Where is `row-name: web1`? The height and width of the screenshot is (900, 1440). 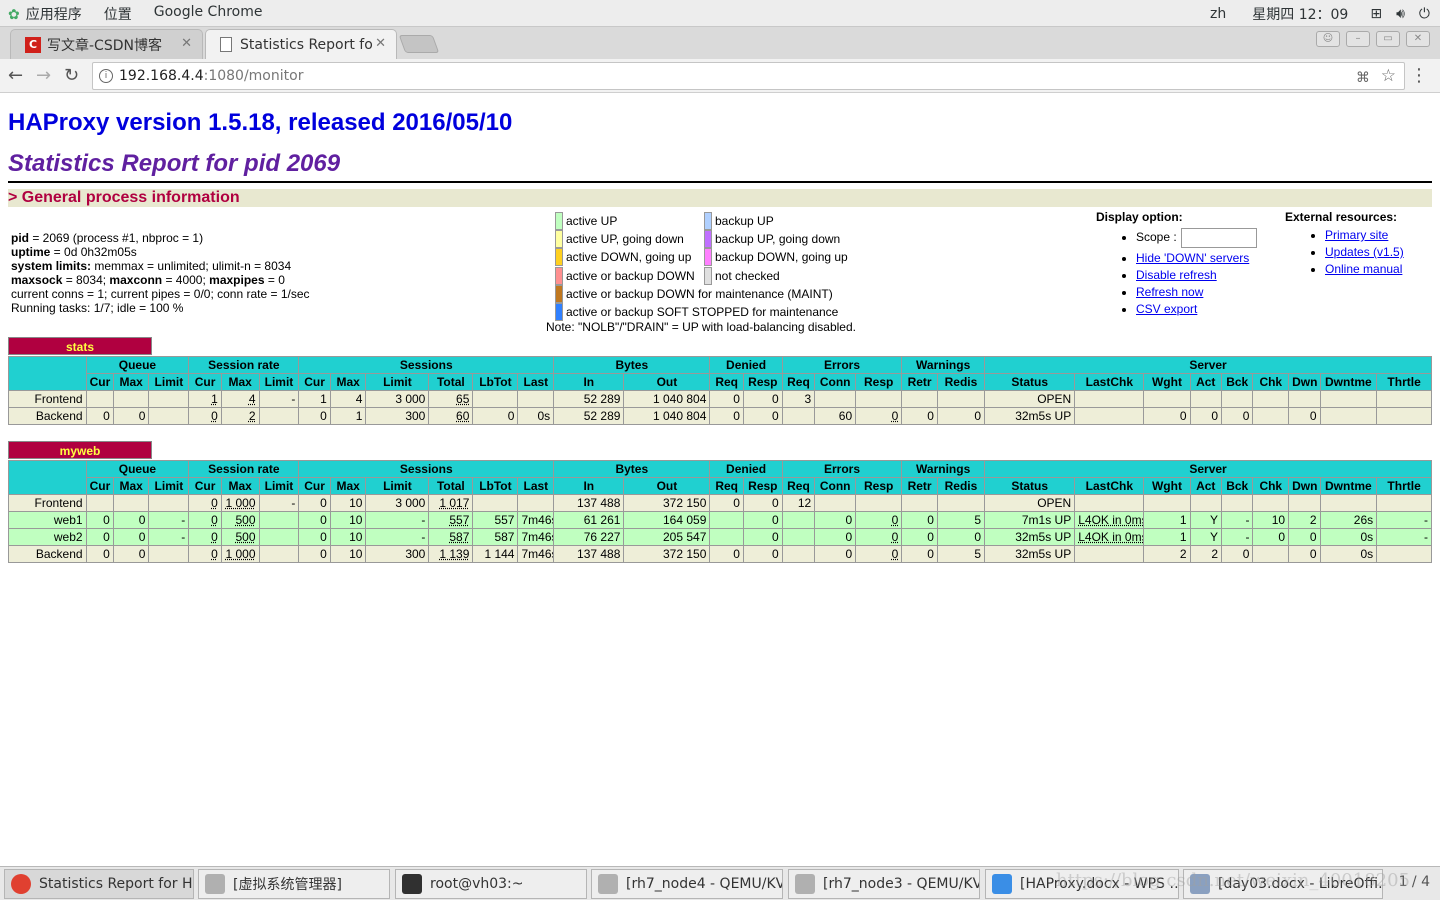 row-name: web1 is located at coordinates (47, 520).